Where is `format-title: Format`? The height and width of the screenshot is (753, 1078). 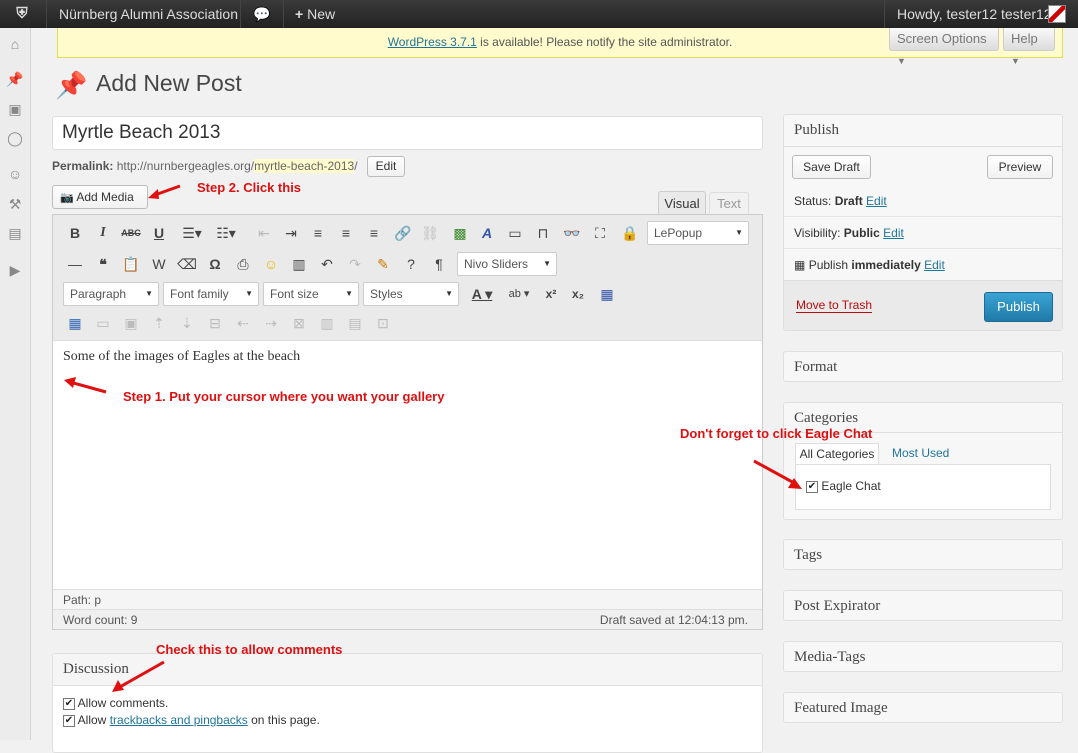 format-title: Format is located at coordinates (923, 367).